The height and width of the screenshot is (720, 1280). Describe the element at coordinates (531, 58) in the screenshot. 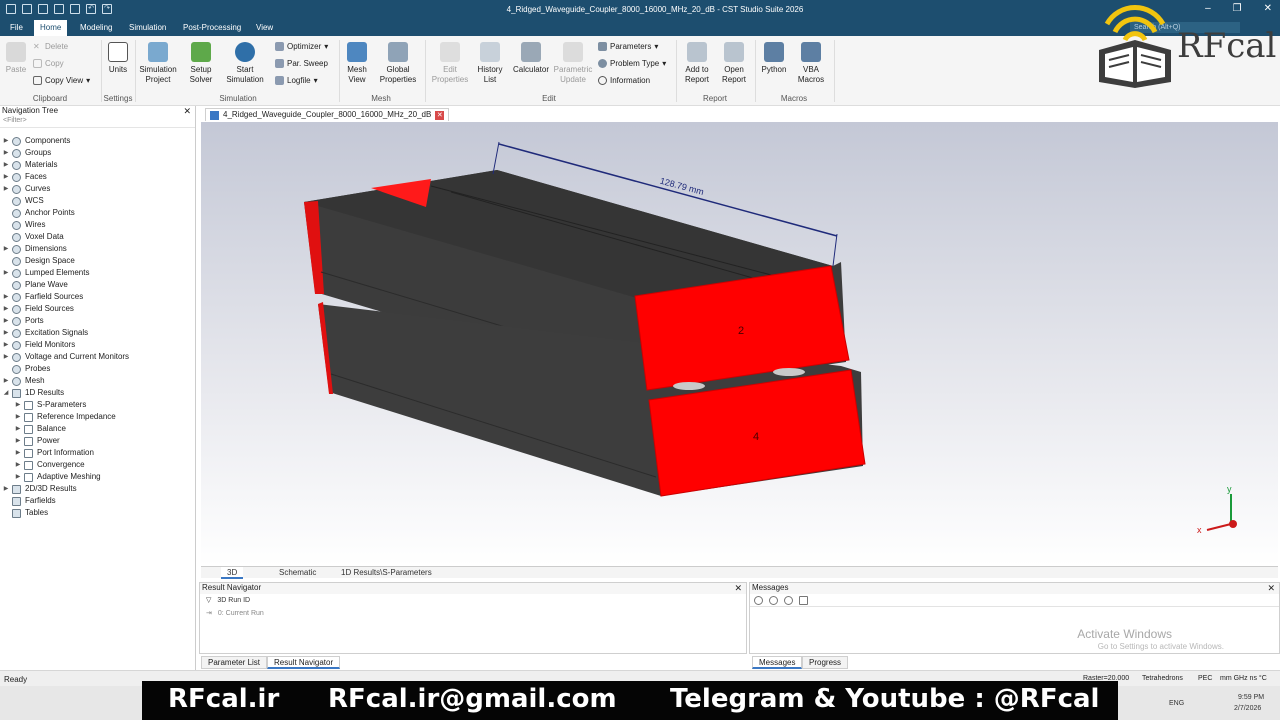

I see `calculator-button: Calculator` at that location.